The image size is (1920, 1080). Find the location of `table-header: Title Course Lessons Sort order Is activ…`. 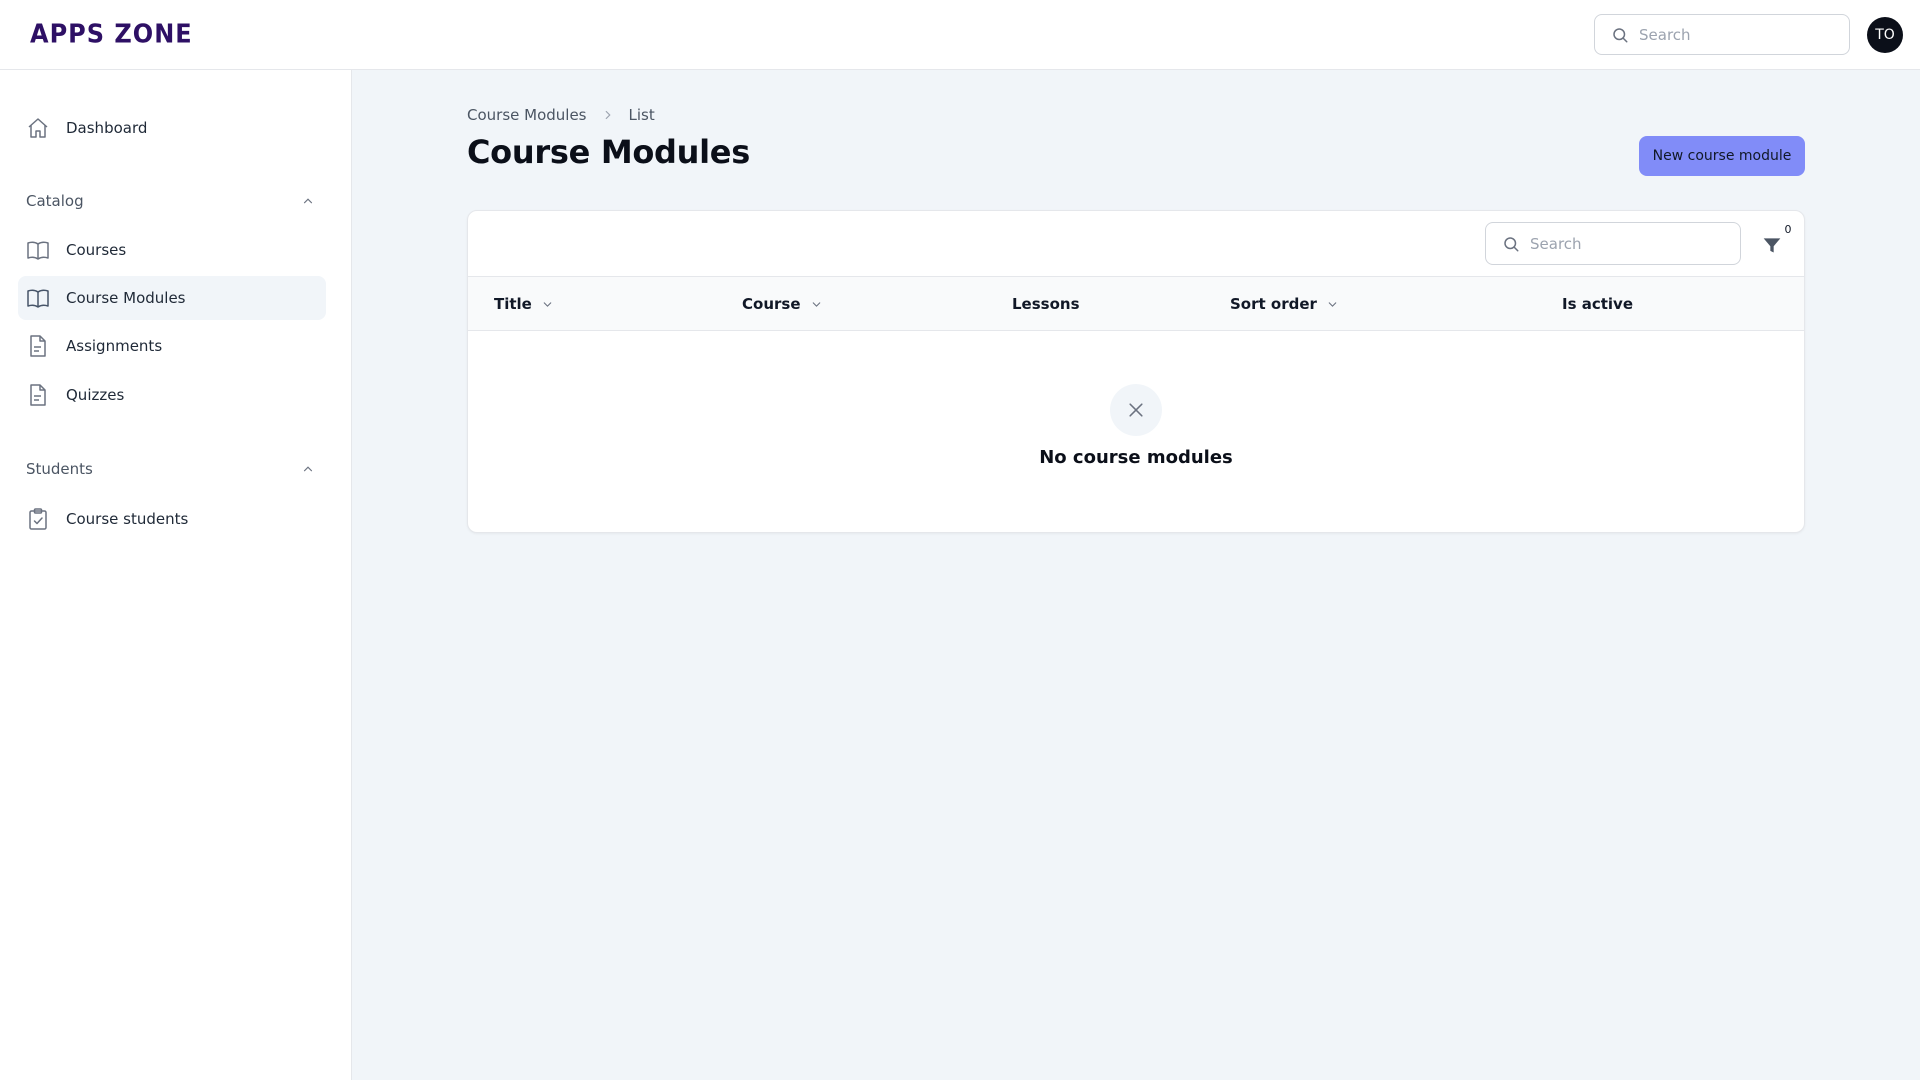

table-header: Title Course Lessons Sort order Is activ… is located at coordinates (1136, 304).